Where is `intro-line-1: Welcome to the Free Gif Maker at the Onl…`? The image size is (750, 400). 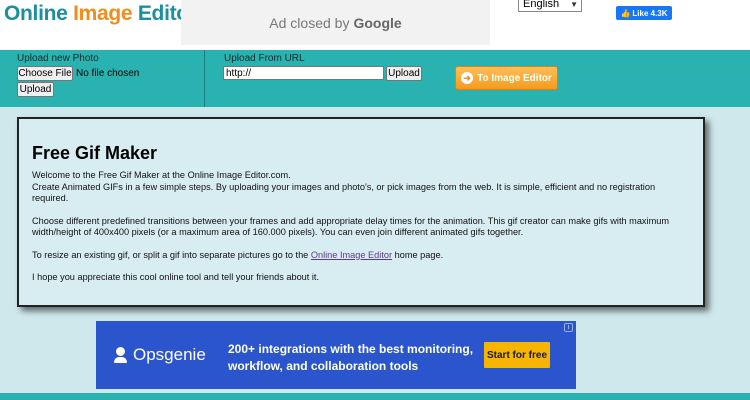 intro-line-1: Welcome to the Free Gif Maker at the Onl… is located at coordinates (161, 175).